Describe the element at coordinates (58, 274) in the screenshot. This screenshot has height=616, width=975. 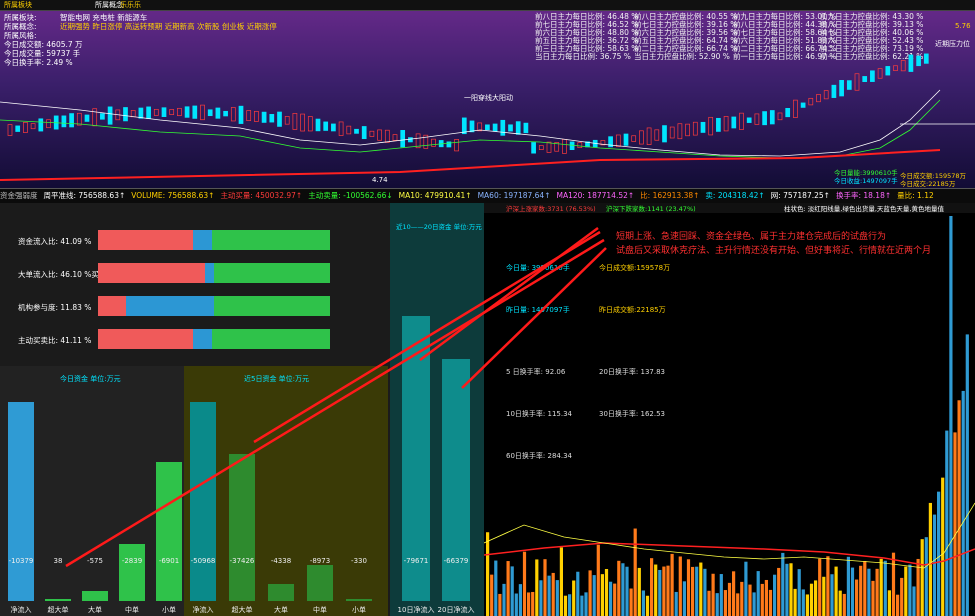
I see `ratio-label: 大单流入比: 46.10 %买` at that location.